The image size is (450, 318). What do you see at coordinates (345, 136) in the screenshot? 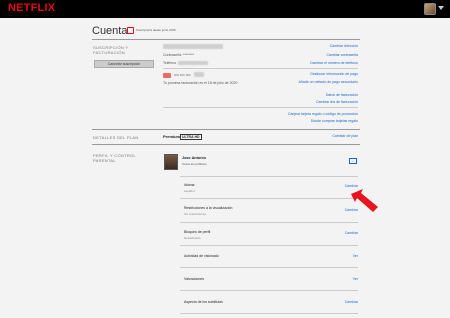
I see `change-plan-link: Cambiar de plan` at bounding box center [345, 136].